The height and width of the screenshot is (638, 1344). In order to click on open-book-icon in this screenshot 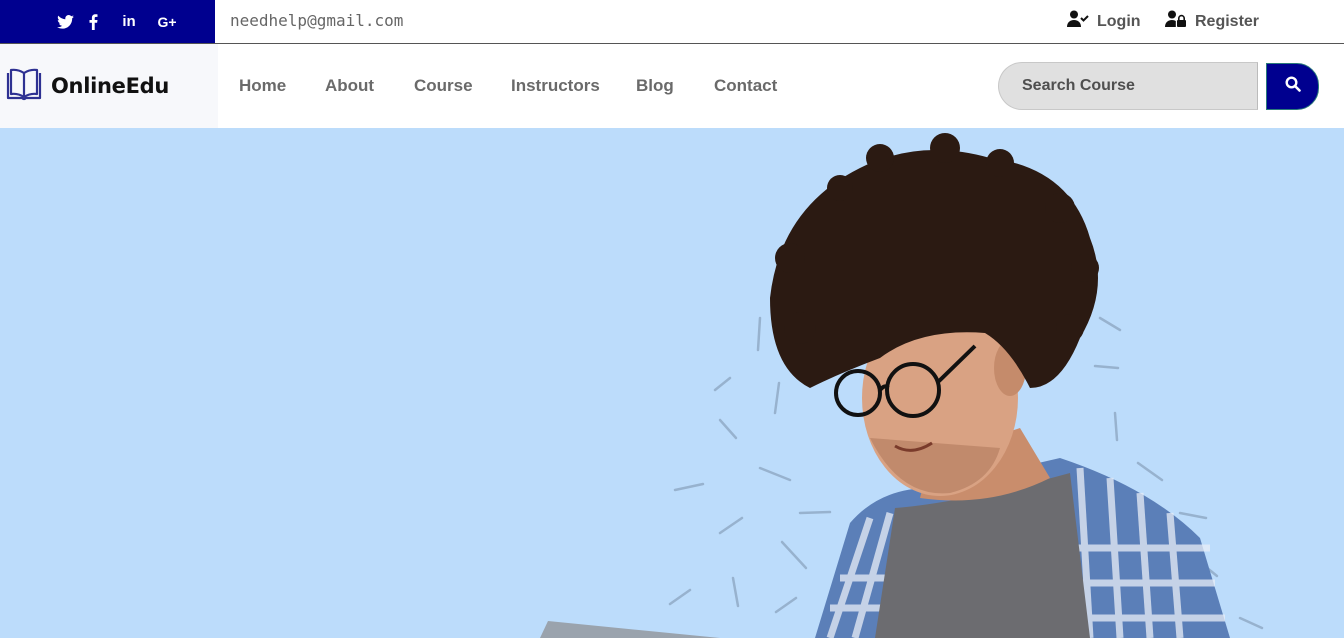, I will do `click(24, 86)`.